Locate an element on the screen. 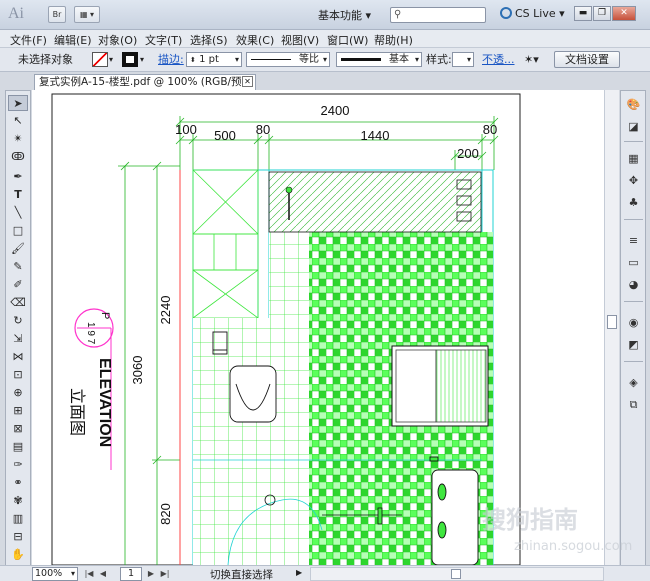  wall-light-tiles-left is located at coordinates (231, 441).